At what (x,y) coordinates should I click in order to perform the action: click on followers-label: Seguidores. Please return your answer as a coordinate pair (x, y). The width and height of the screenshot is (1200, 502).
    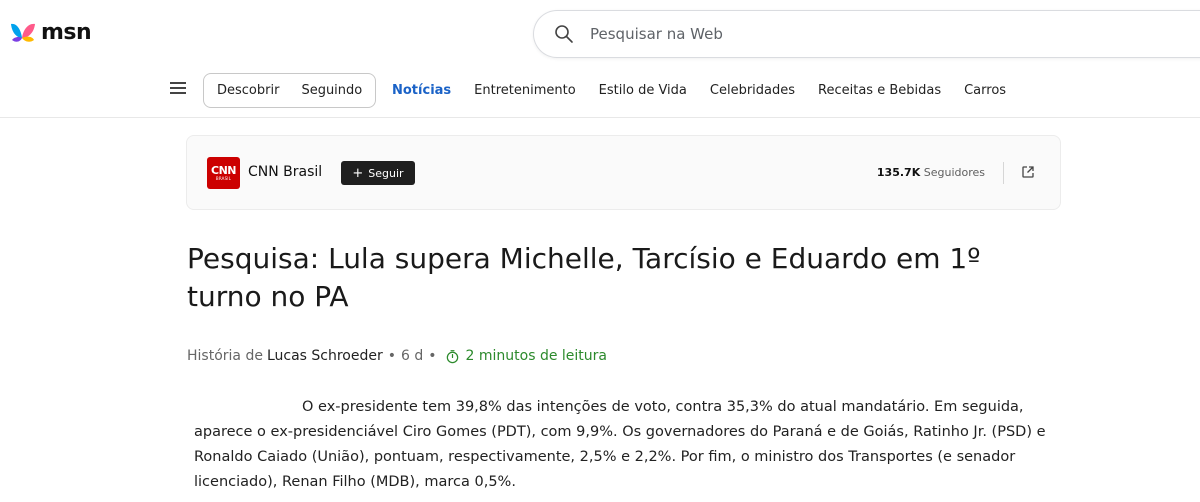
    Looking at the image, I should click on (954, 172).